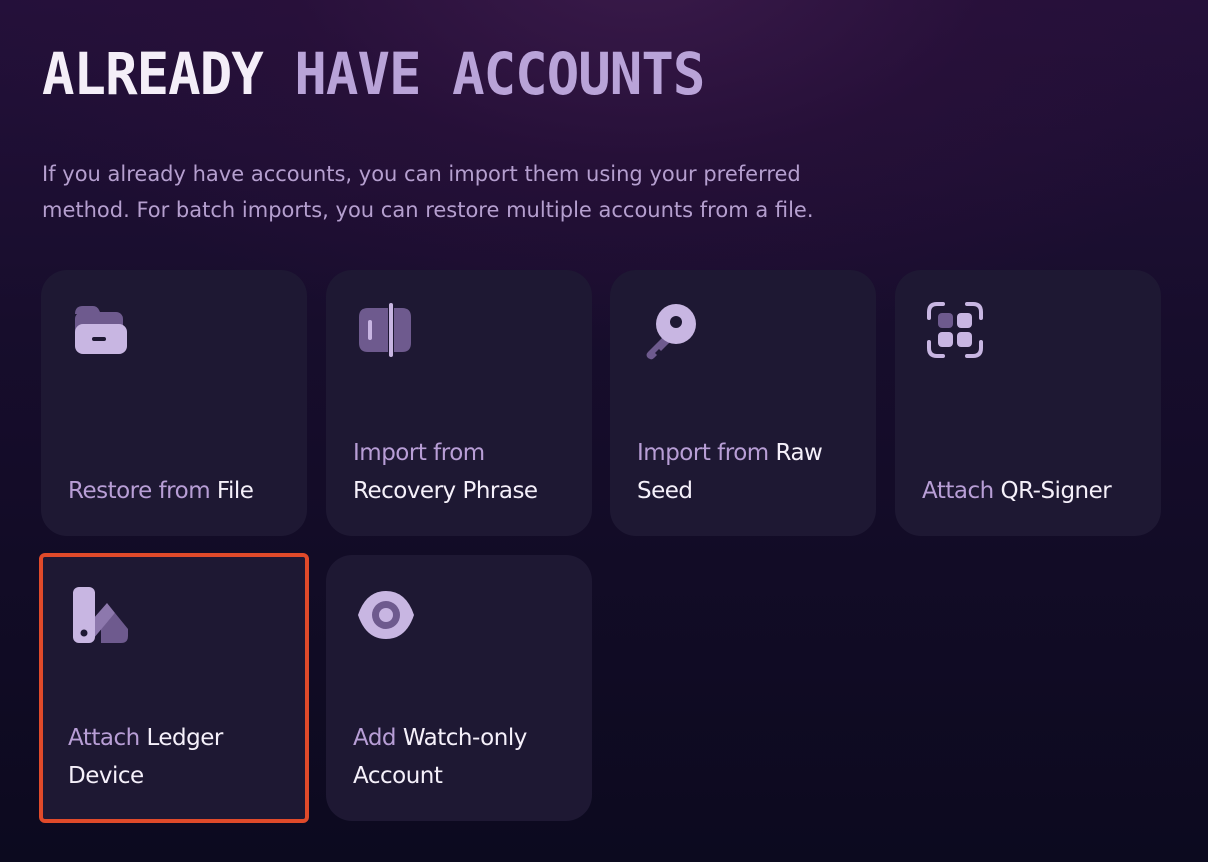 Image resolution: width=1208 pixels, height=862 pixels. Describe the element at coordinates (955, 330) in the screenshot. I see `qr-scan-icon` at that location.